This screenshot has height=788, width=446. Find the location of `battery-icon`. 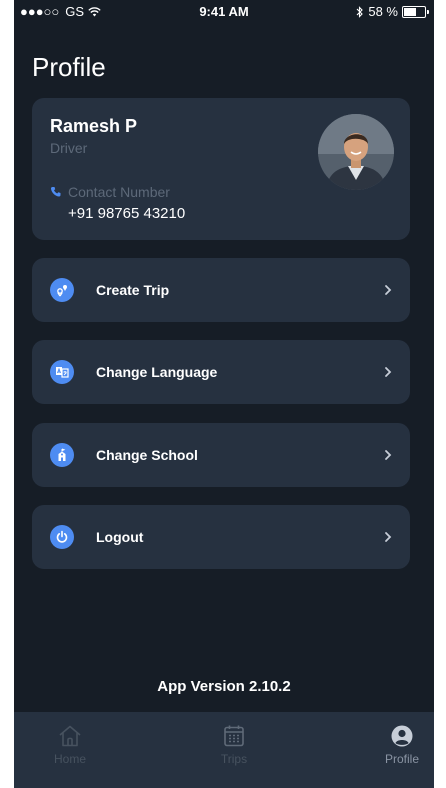

battery-icon is located at coordinates (415, 11).